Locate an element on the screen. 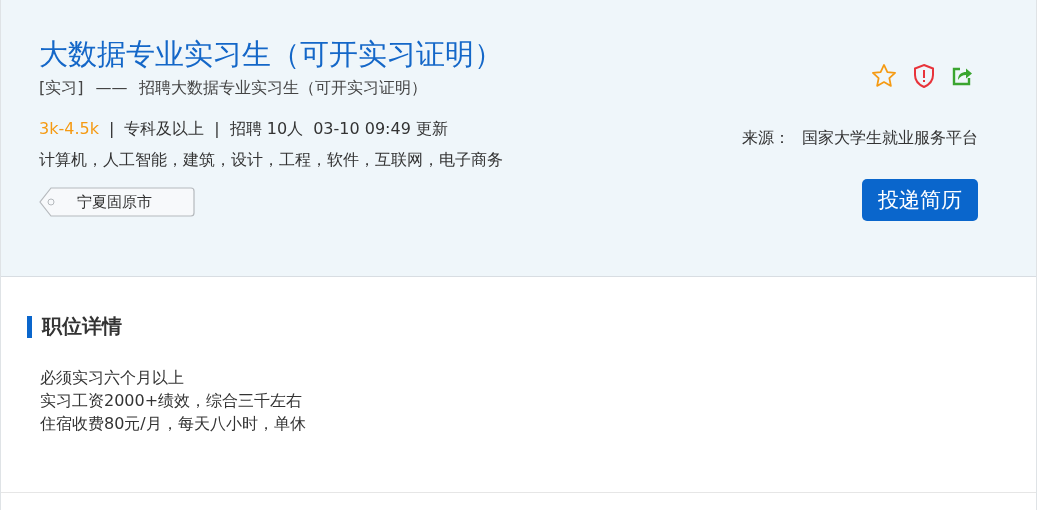  shield-alert-icon is located at coordinates (924, 76).